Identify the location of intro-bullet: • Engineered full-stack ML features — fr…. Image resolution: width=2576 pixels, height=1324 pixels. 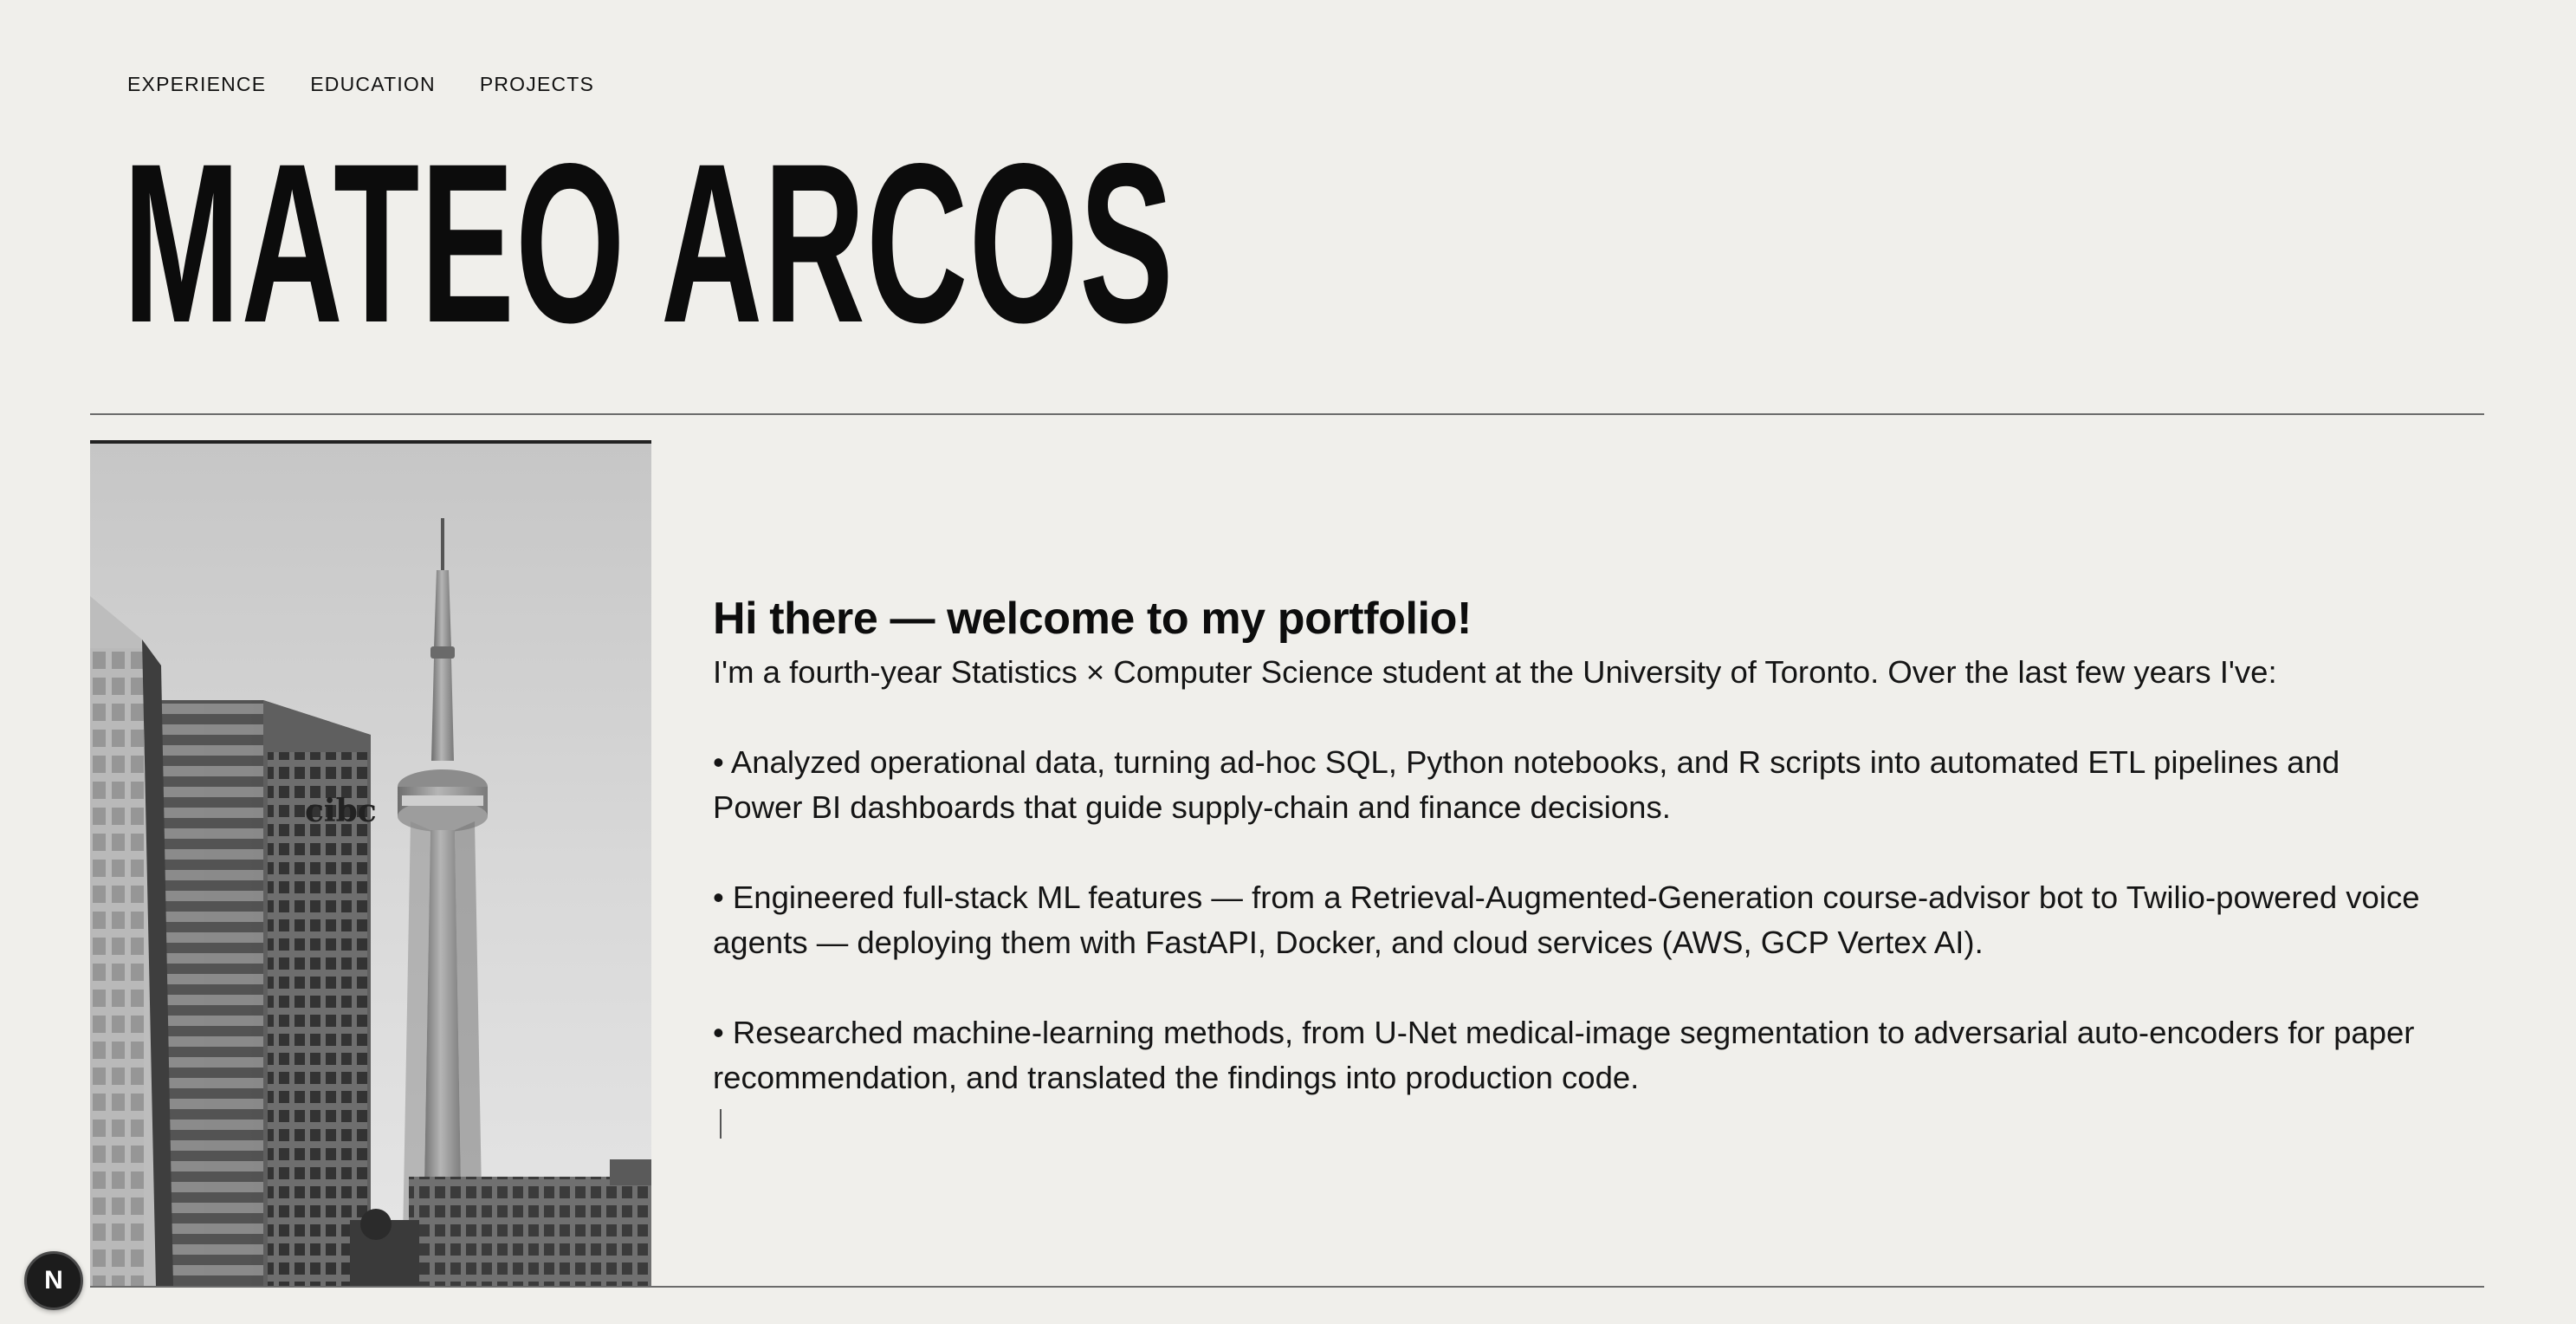
(1566, 919).